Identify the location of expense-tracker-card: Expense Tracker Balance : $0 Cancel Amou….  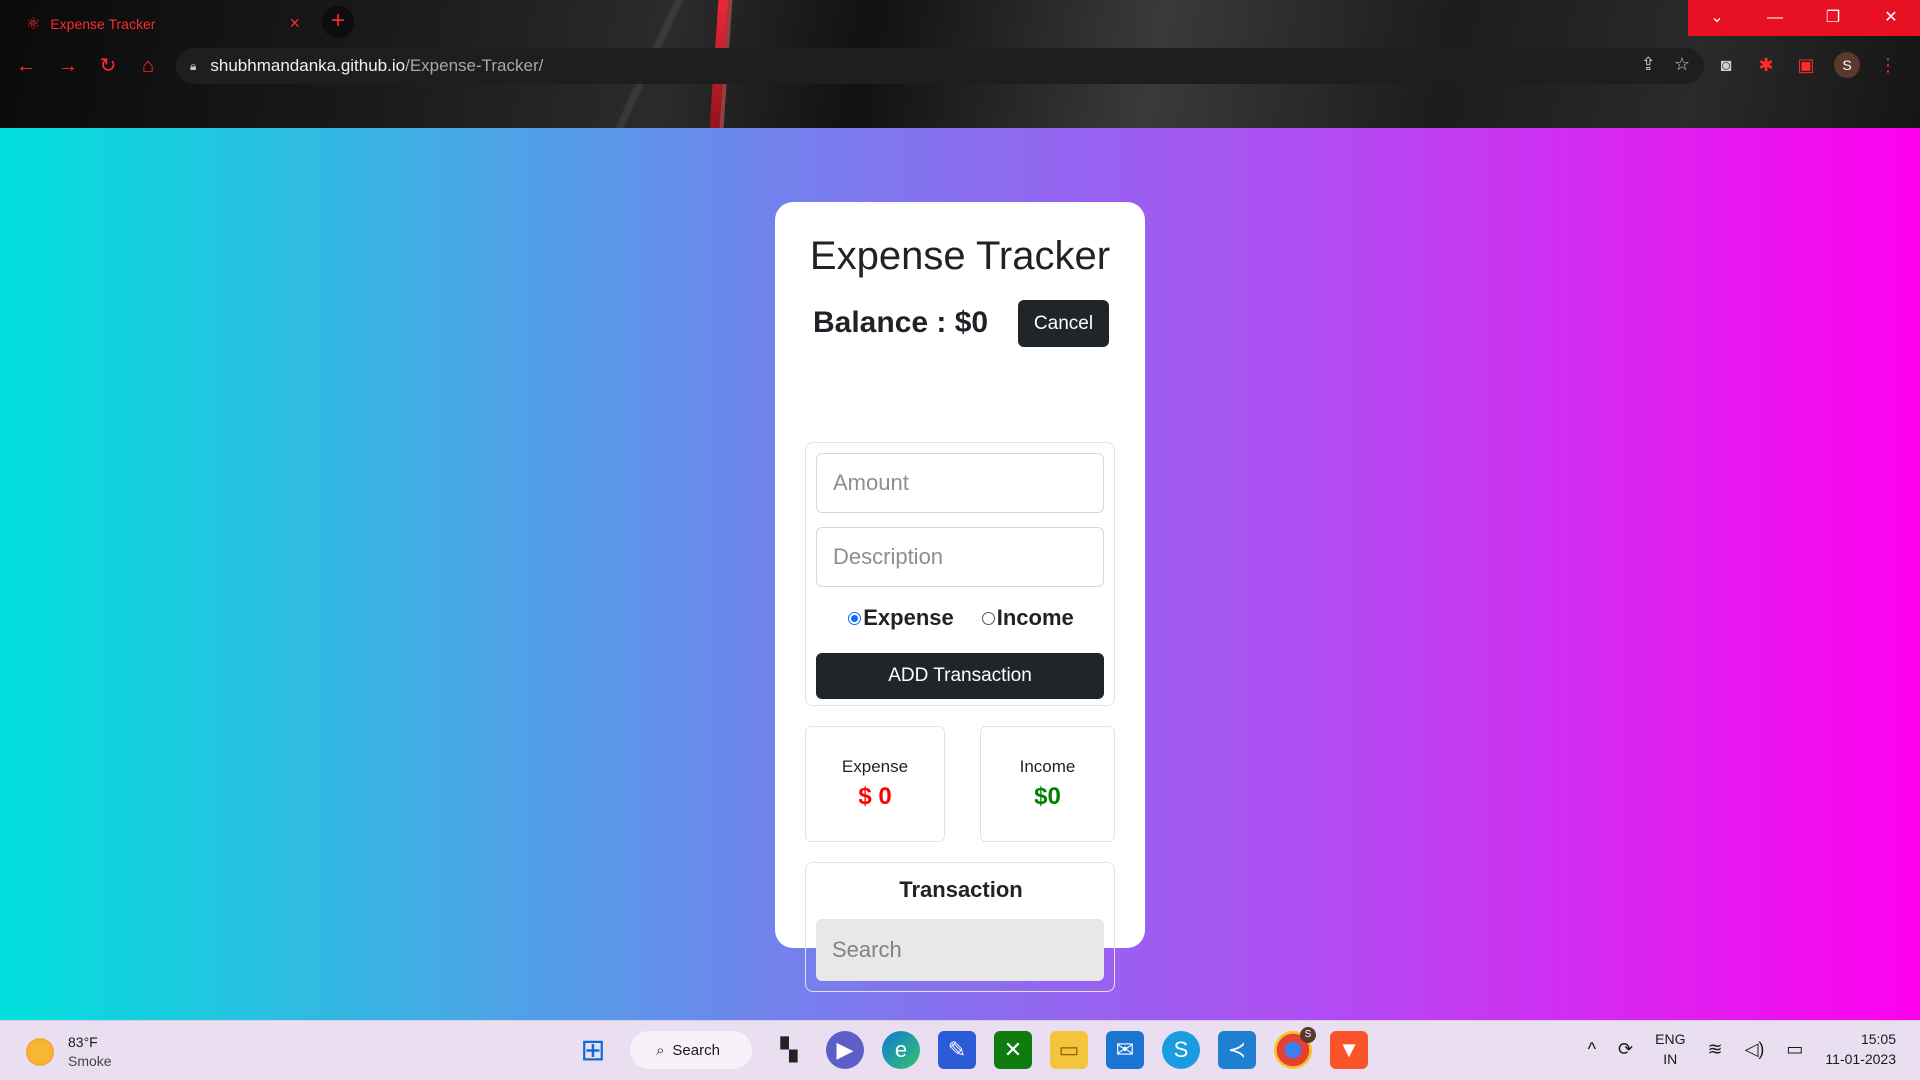
(960, 597).